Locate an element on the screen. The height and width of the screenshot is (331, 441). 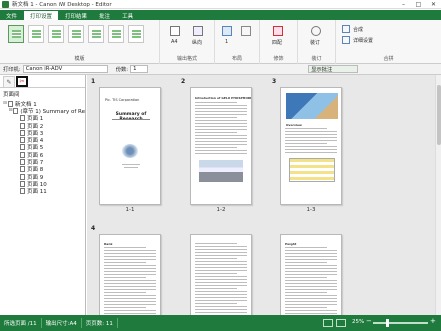
tree-item: 页面 1 is located at coordinates (42, 118).